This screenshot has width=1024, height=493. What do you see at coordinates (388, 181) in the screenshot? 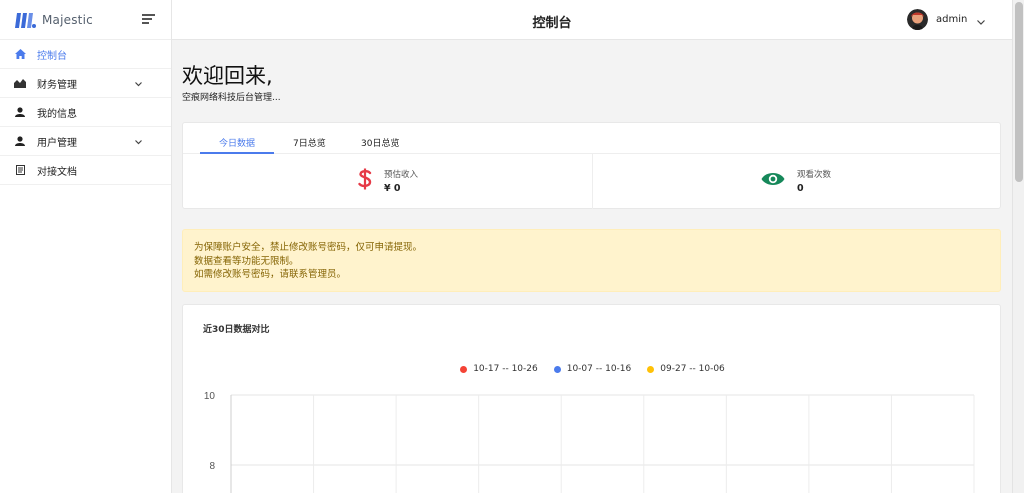
I see `stat-estimated-income: 预估收入 ¥ 0` at bounding box center [388, 181].